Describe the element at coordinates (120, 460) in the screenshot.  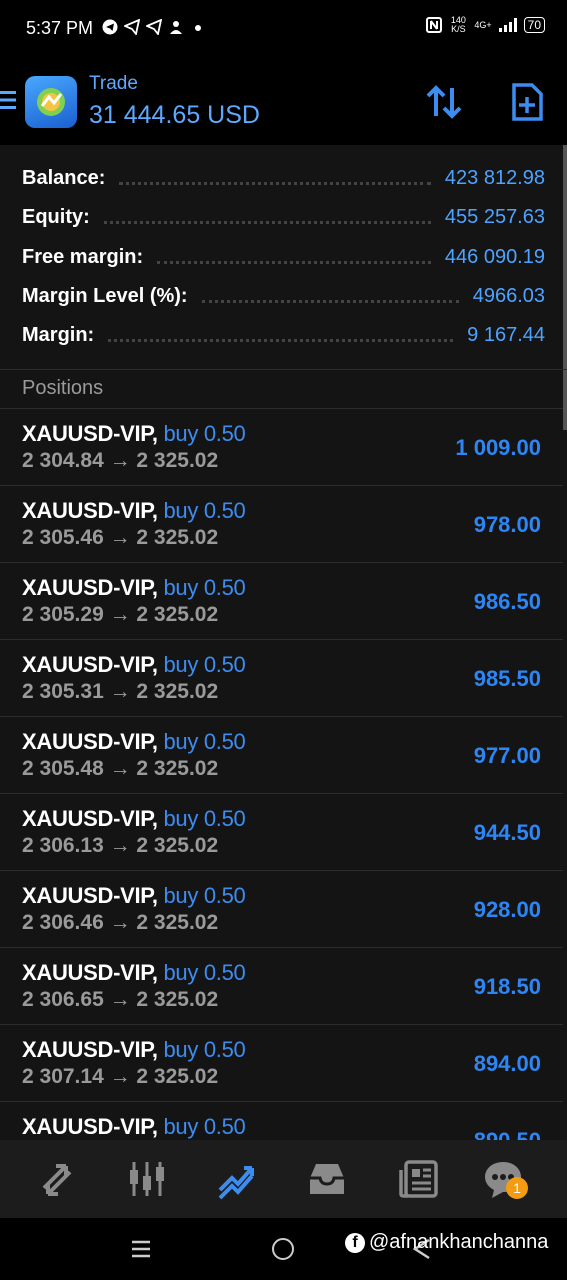
I see `position-prices: 2 304.84 → 2 325.02` at that location.